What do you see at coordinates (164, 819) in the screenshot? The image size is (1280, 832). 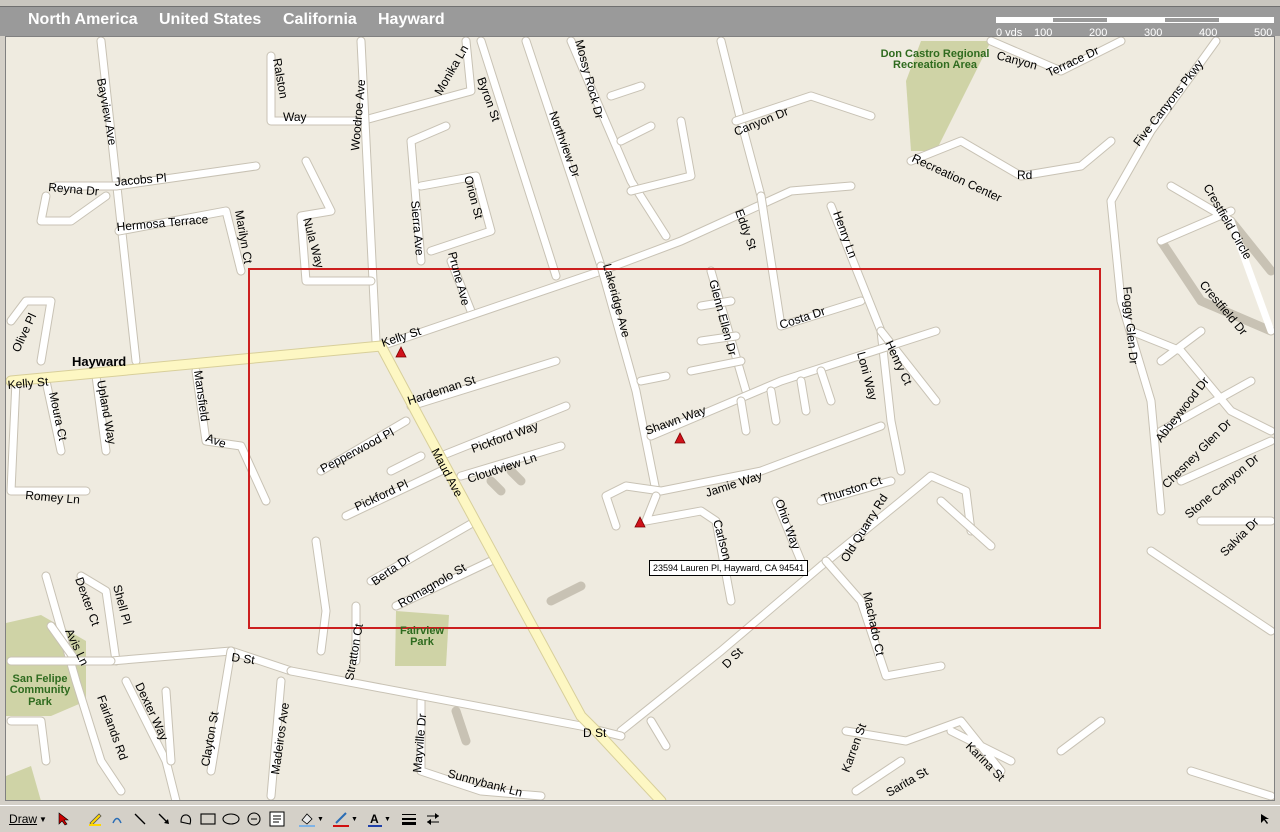 I see `arrow-icon` at bounding box center [164, 819].